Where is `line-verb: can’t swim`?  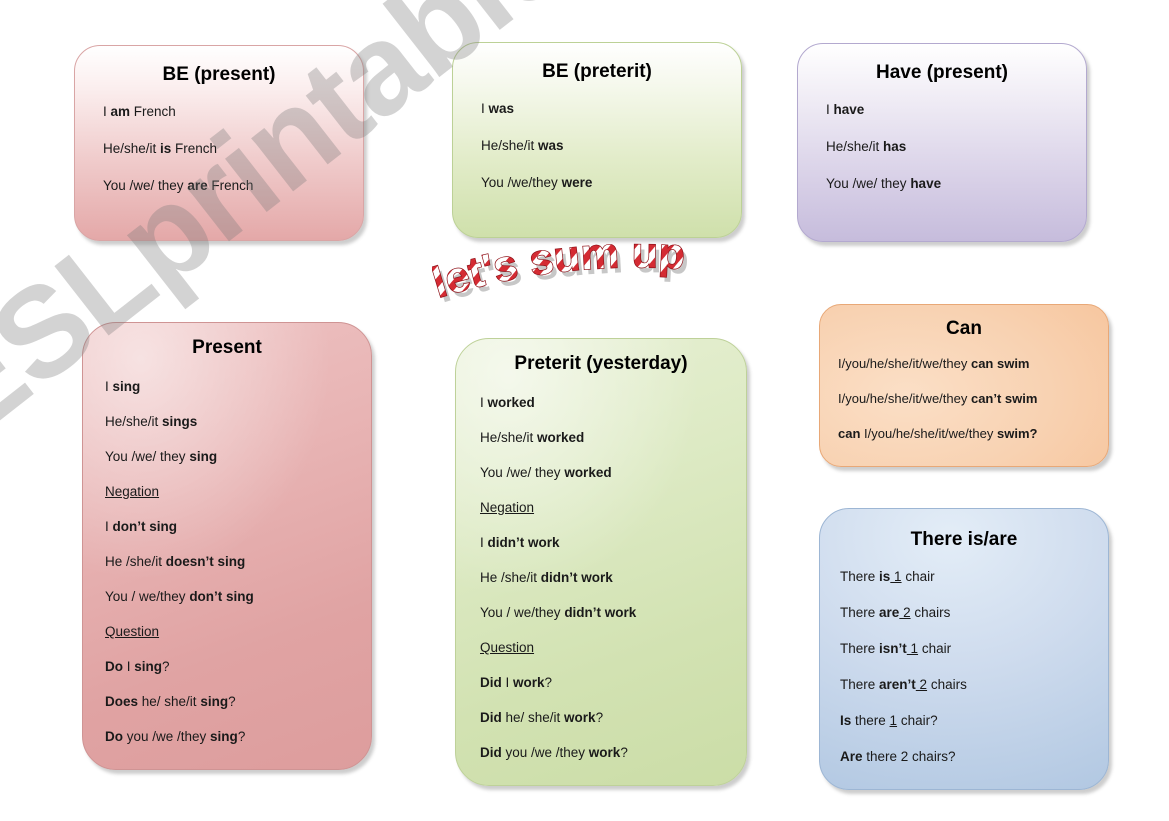
line-verb: can’t swim is located at coordinates (1004, 398).